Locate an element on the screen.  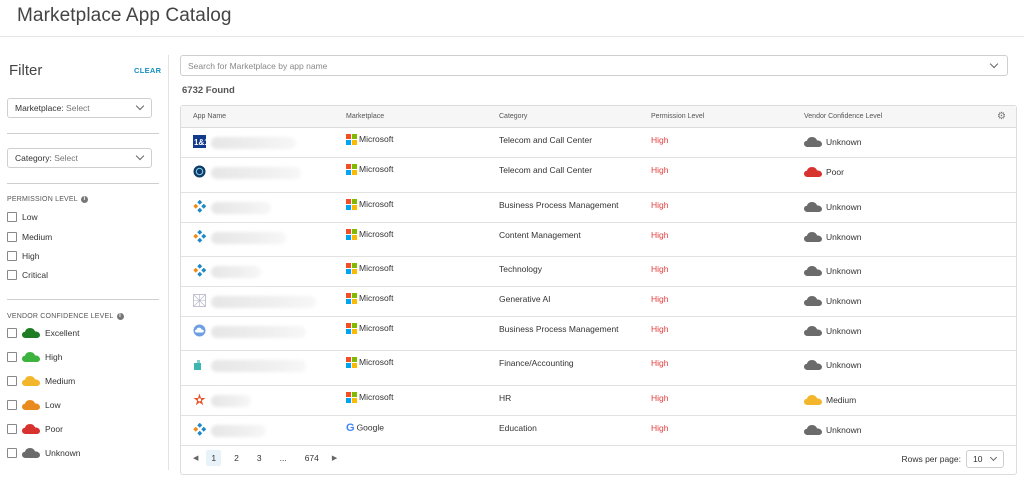
filter-divider is located at coordinates (168, 262).